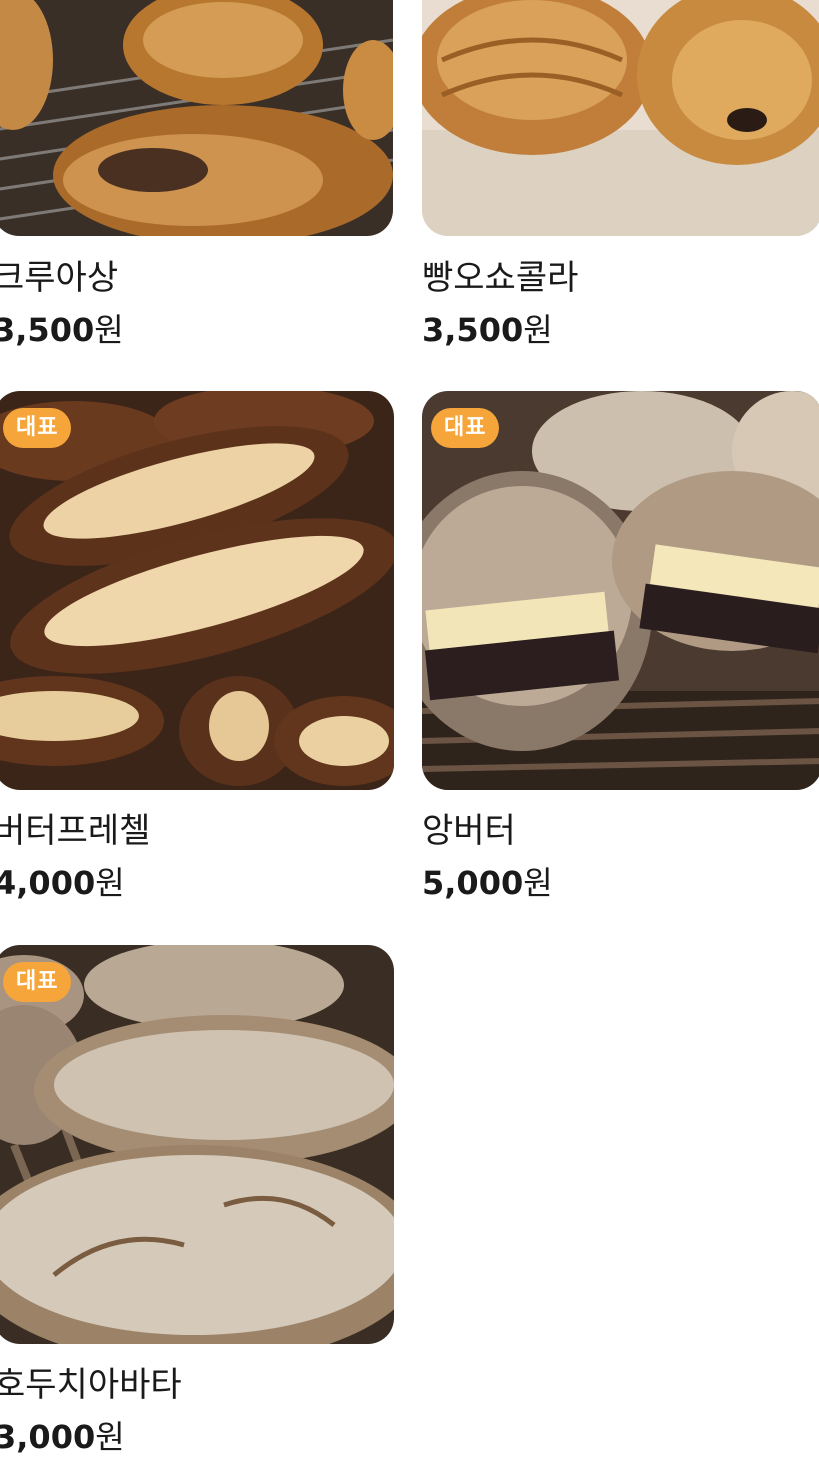  Describe the element at coordinates (91, 1385) in the screenshot. I see `product-name: 호두치아바타` at that location.